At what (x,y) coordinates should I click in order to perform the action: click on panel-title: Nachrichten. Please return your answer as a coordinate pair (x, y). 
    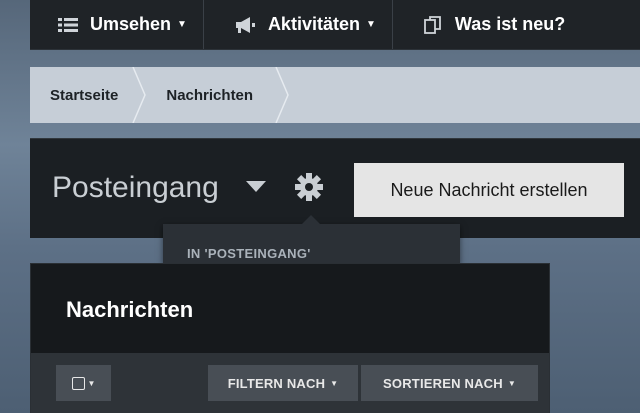
    Looking at the image, I should click on (130, 309).